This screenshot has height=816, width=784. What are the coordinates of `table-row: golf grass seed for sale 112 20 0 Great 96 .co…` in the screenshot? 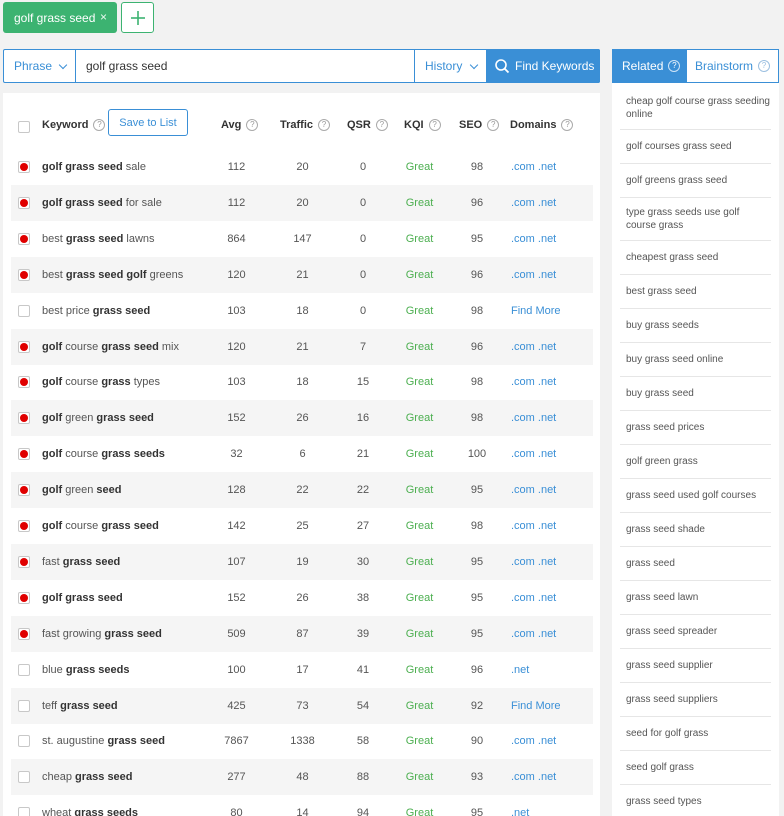 It's located at (302, 202).